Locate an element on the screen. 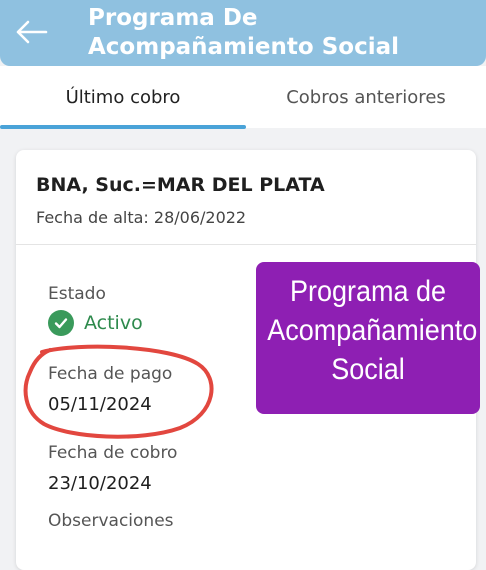  payment-date-label: Fecha de pago is located at coordinates (110, 374).